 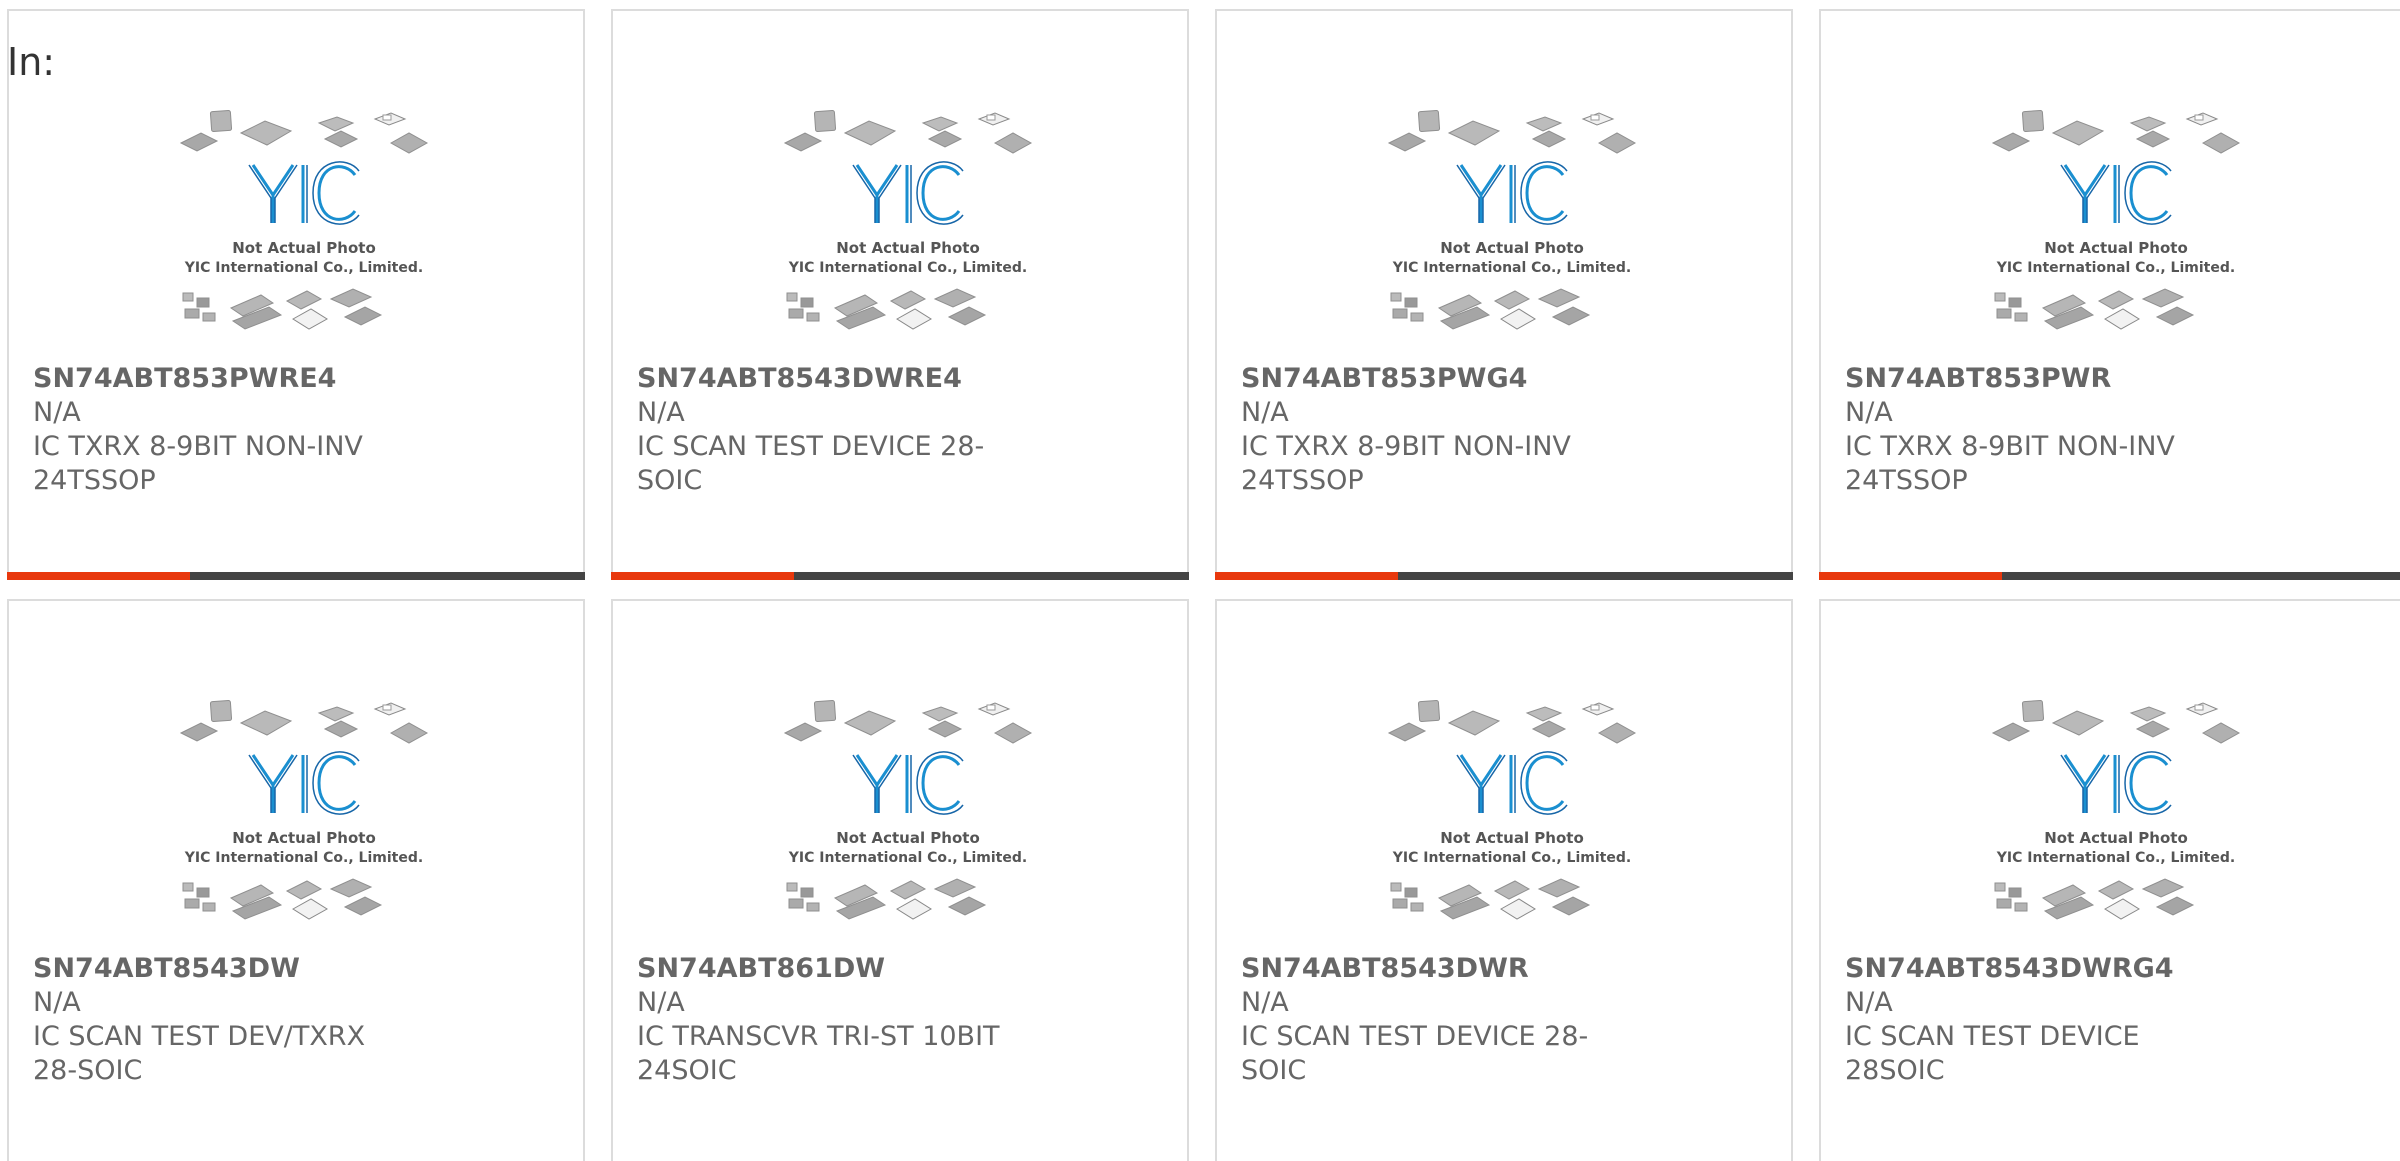 I want to click on part-number: SN74ABT853PWR, so click(x=1978, y=379).